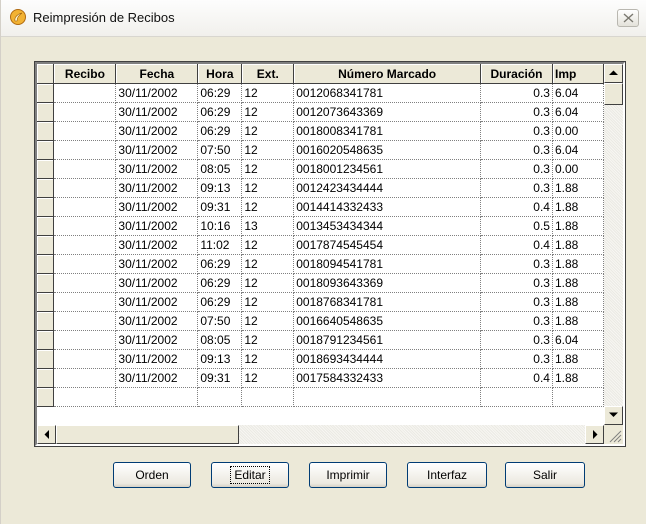  Describe the element at coordinates (250, 475) in the screenshot. I see `editar-button: Editar` at that location.